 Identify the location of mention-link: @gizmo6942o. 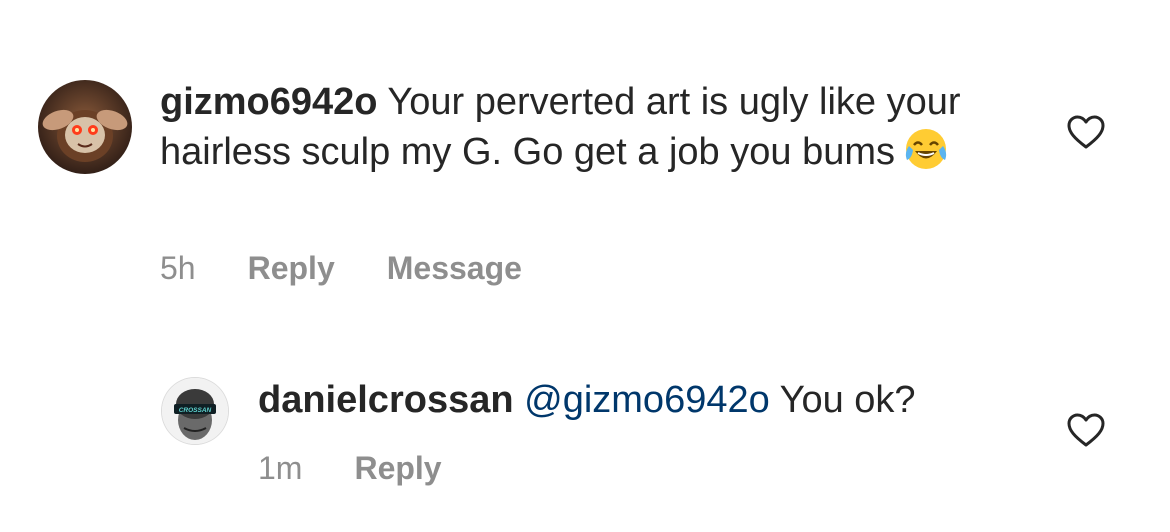
(647, 400).